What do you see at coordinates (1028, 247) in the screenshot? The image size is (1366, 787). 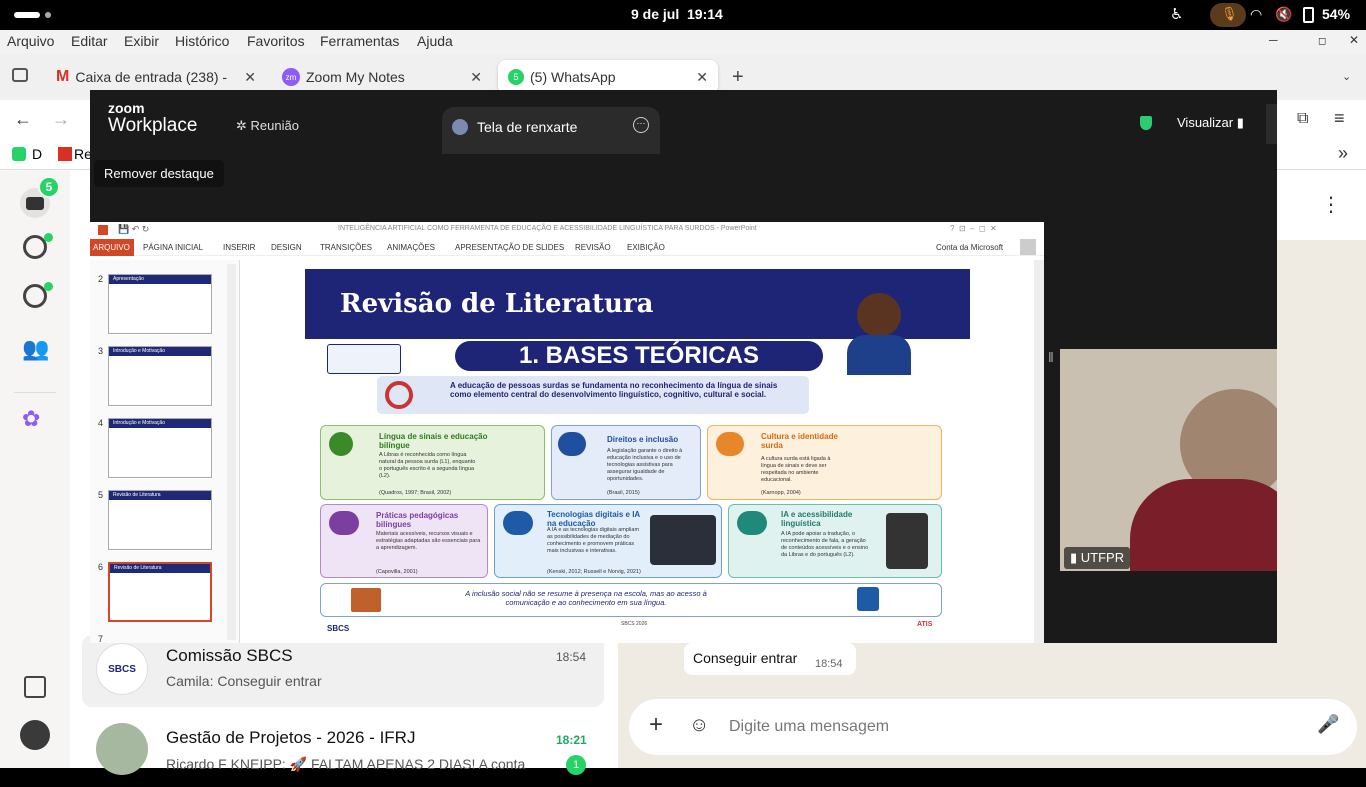 I see `ppt-account-avatar` at bounding box center [1028, 247].